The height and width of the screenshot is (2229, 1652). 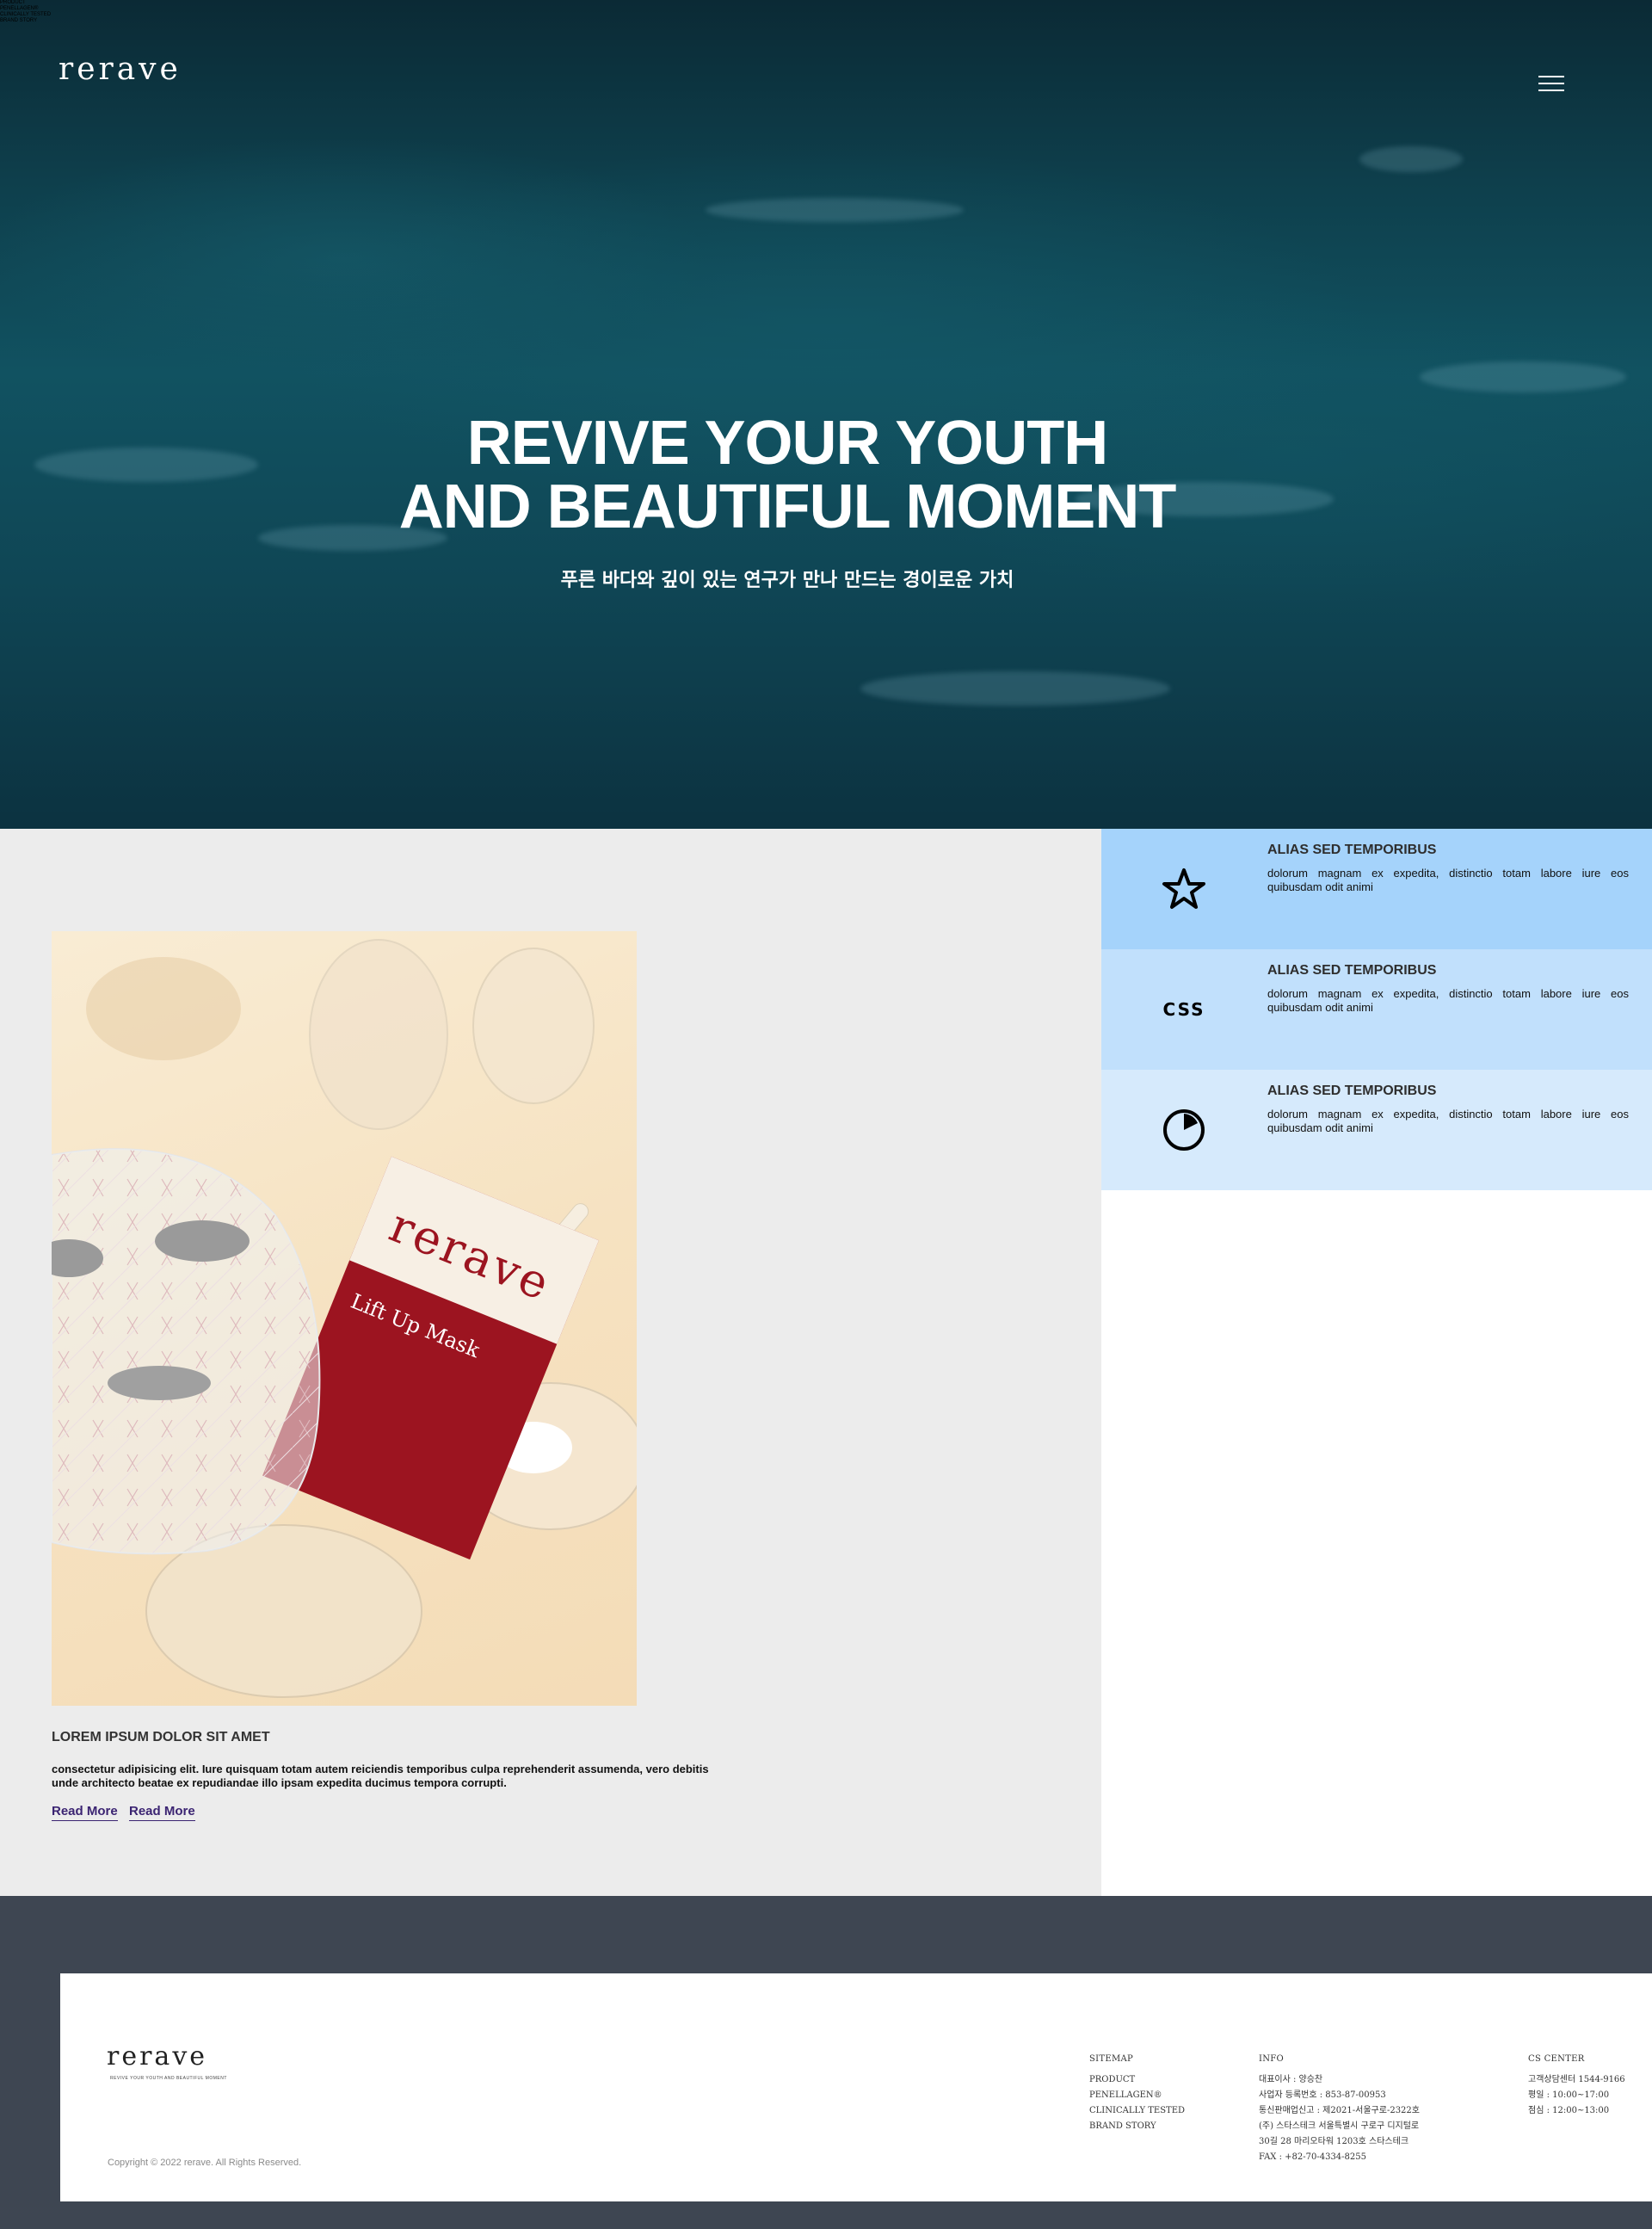 I want to click on css-icon-label: CSS, so click(x=1183, y=1009).